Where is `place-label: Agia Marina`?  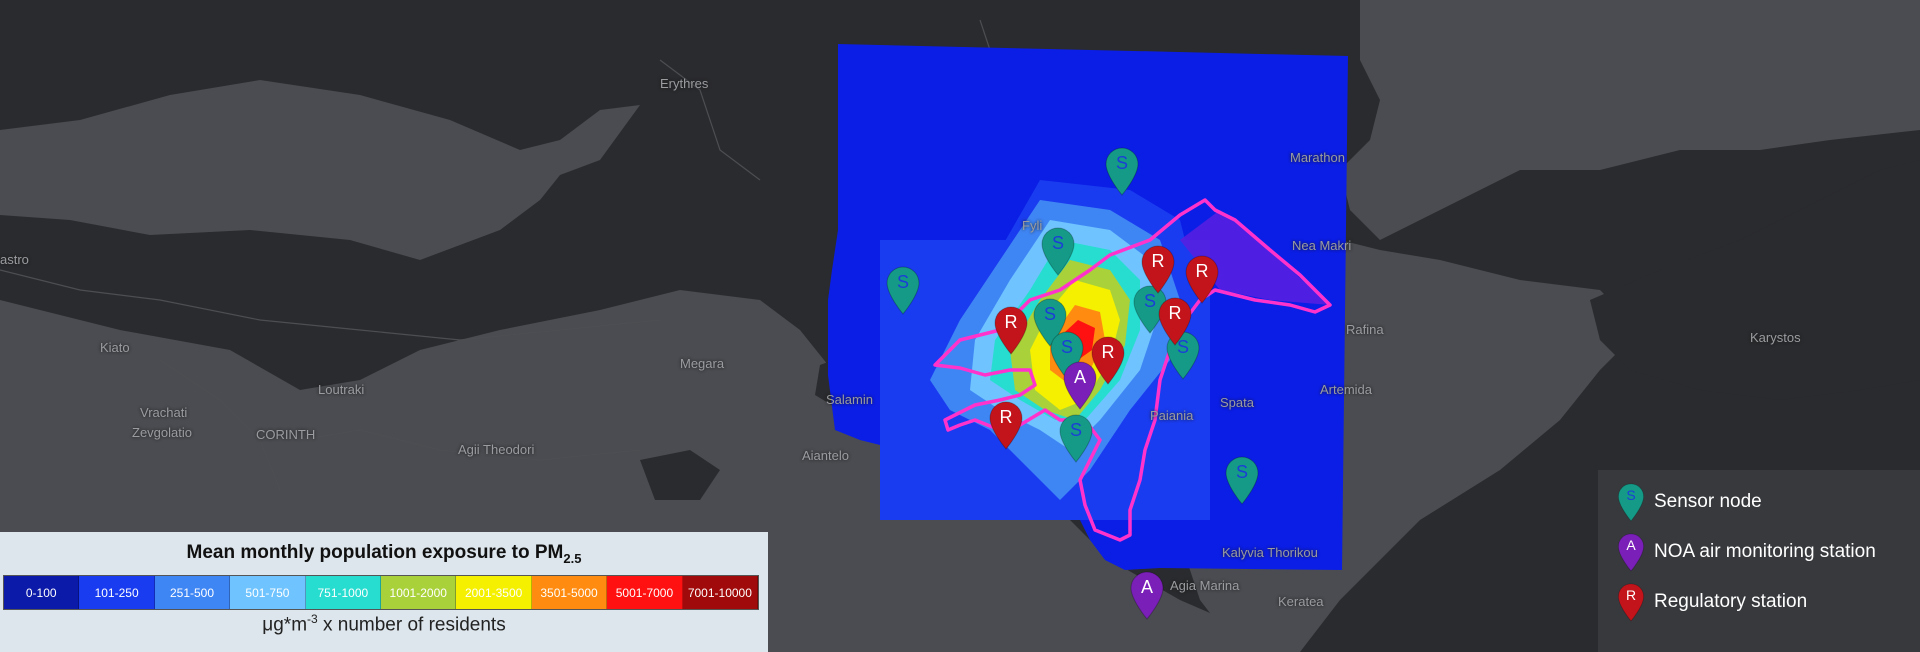
place-label: Agia Marina is located at coordinates (1205, 585).